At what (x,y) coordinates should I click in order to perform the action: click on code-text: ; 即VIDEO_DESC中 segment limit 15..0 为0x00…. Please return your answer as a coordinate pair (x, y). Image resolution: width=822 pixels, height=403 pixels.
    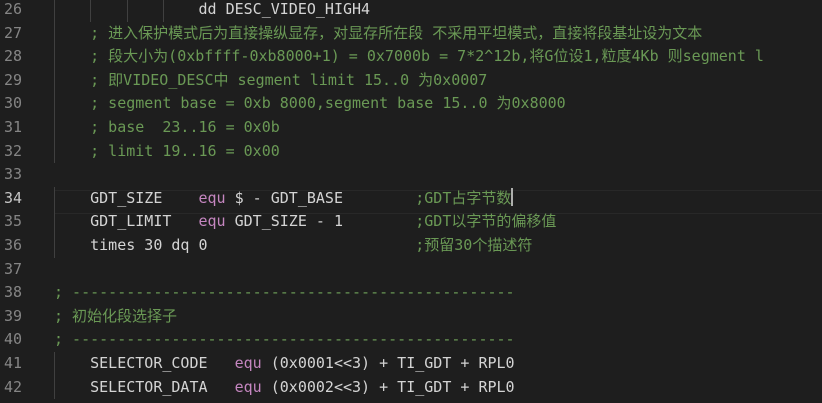
    Looking at the image, I should click on (270, 81).